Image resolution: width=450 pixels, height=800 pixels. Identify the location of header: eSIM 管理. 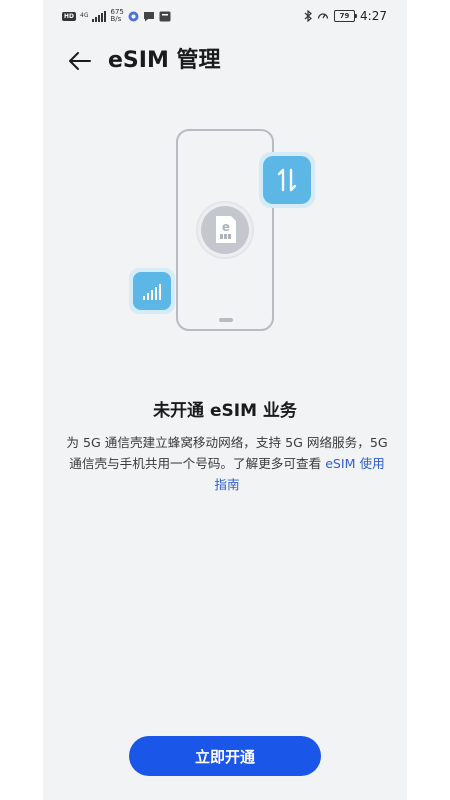
(225, 61).